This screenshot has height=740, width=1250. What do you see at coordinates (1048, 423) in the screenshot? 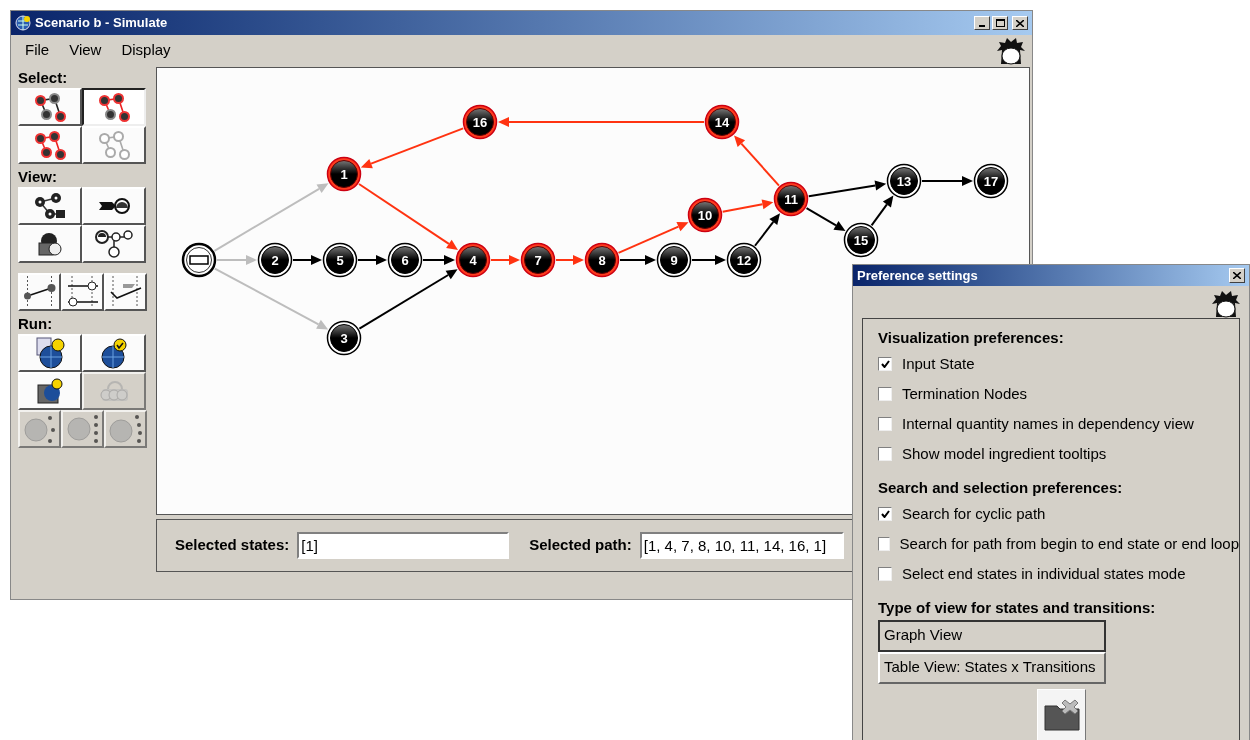
I see `checkbox-label: Internal quantity names in dependency view` at bounding box center [1048, 423].